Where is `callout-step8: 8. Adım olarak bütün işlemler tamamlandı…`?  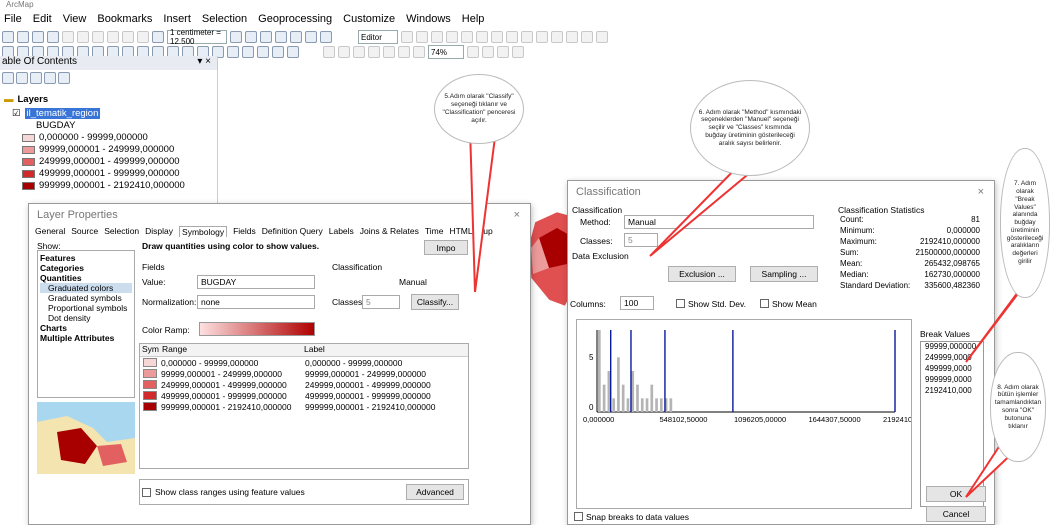
callout-step8: 8. Adım olarak bütün işlemler tamamlandı… is located at coordinates (1018, 407).